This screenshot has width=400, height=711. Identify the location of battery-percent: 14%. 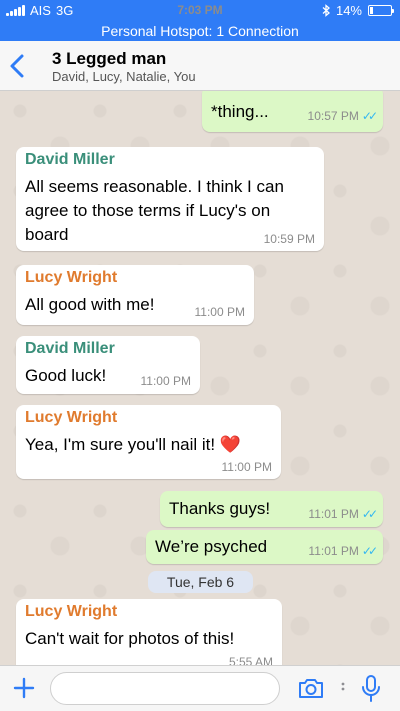
(348, 10).